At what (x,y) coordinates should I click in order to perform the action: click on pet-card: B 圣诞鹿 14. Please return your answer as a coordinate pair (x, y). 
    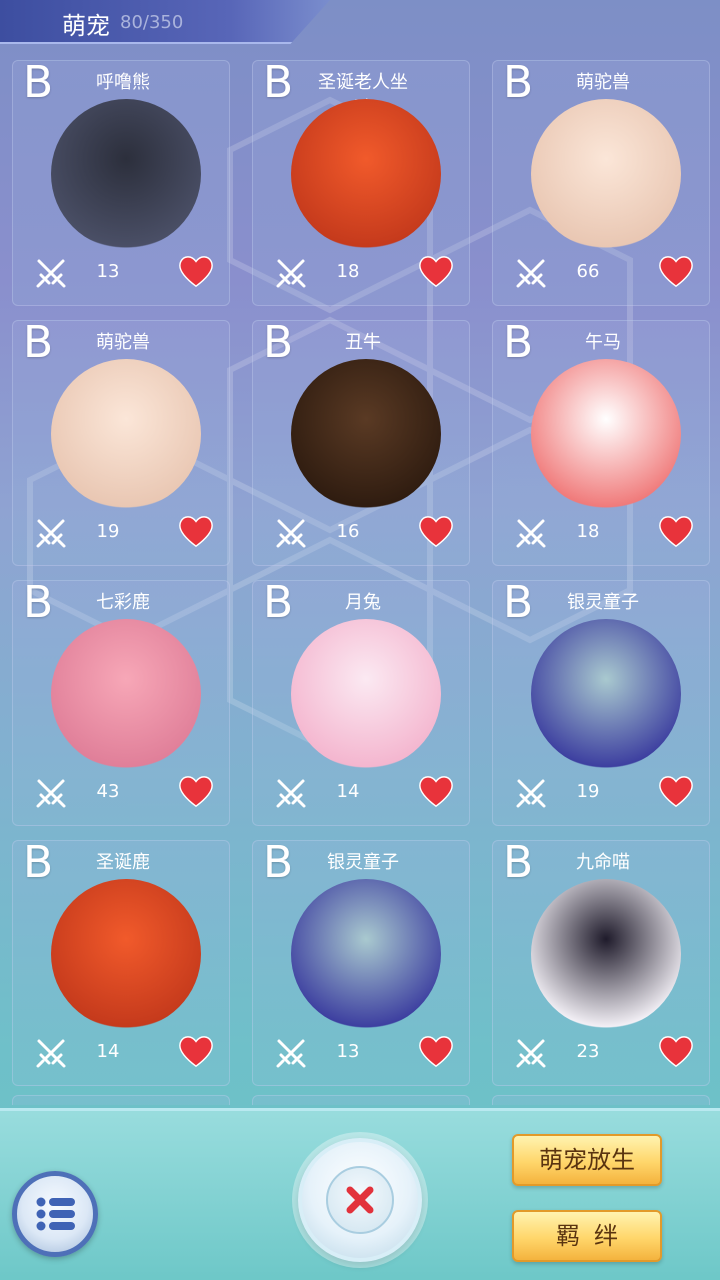
    Looking at the image, I should click on (121, 963).